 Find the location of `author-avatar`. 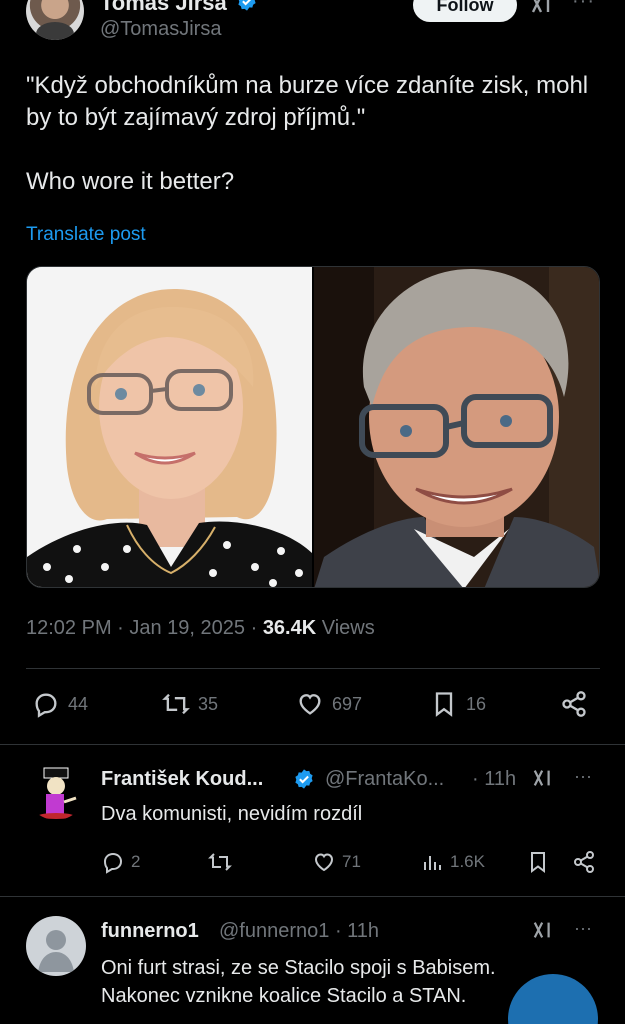

author-avatar is located at coordinates (55, 20).